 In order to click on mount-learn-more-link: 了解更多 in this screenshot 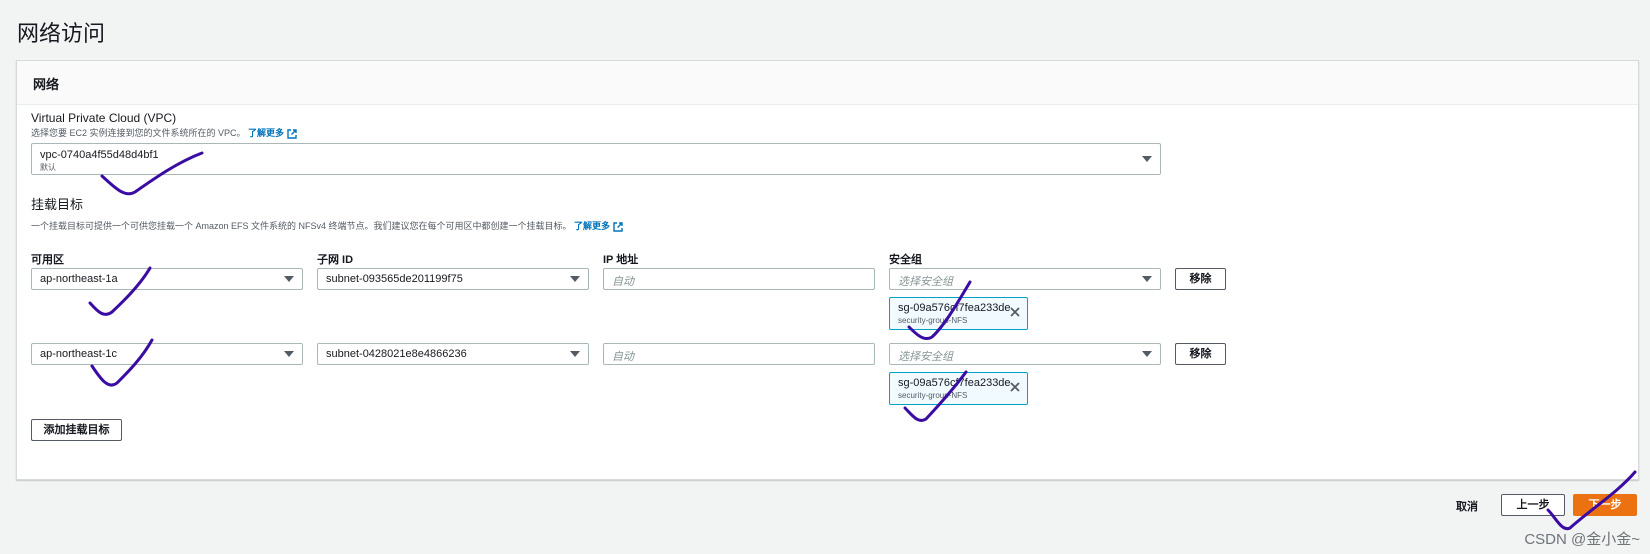, I will do `click(598, 226)`.